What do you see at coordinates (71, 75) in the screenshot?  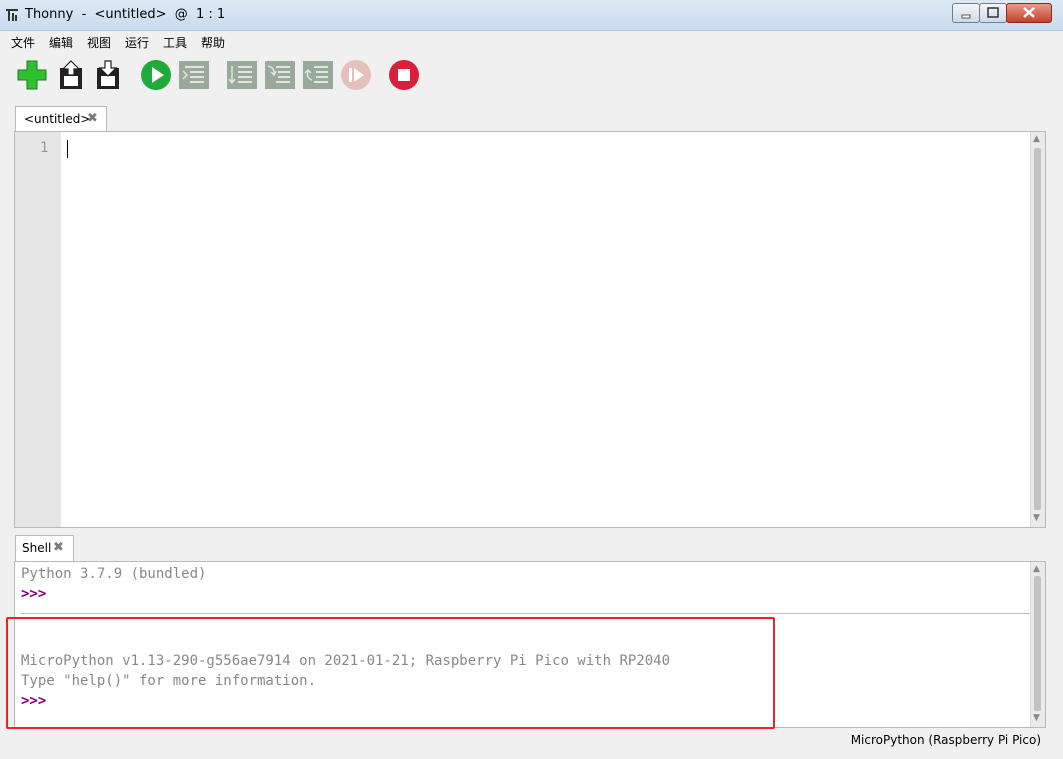 I see `open-file-icon` at bounding box center [71, 75].